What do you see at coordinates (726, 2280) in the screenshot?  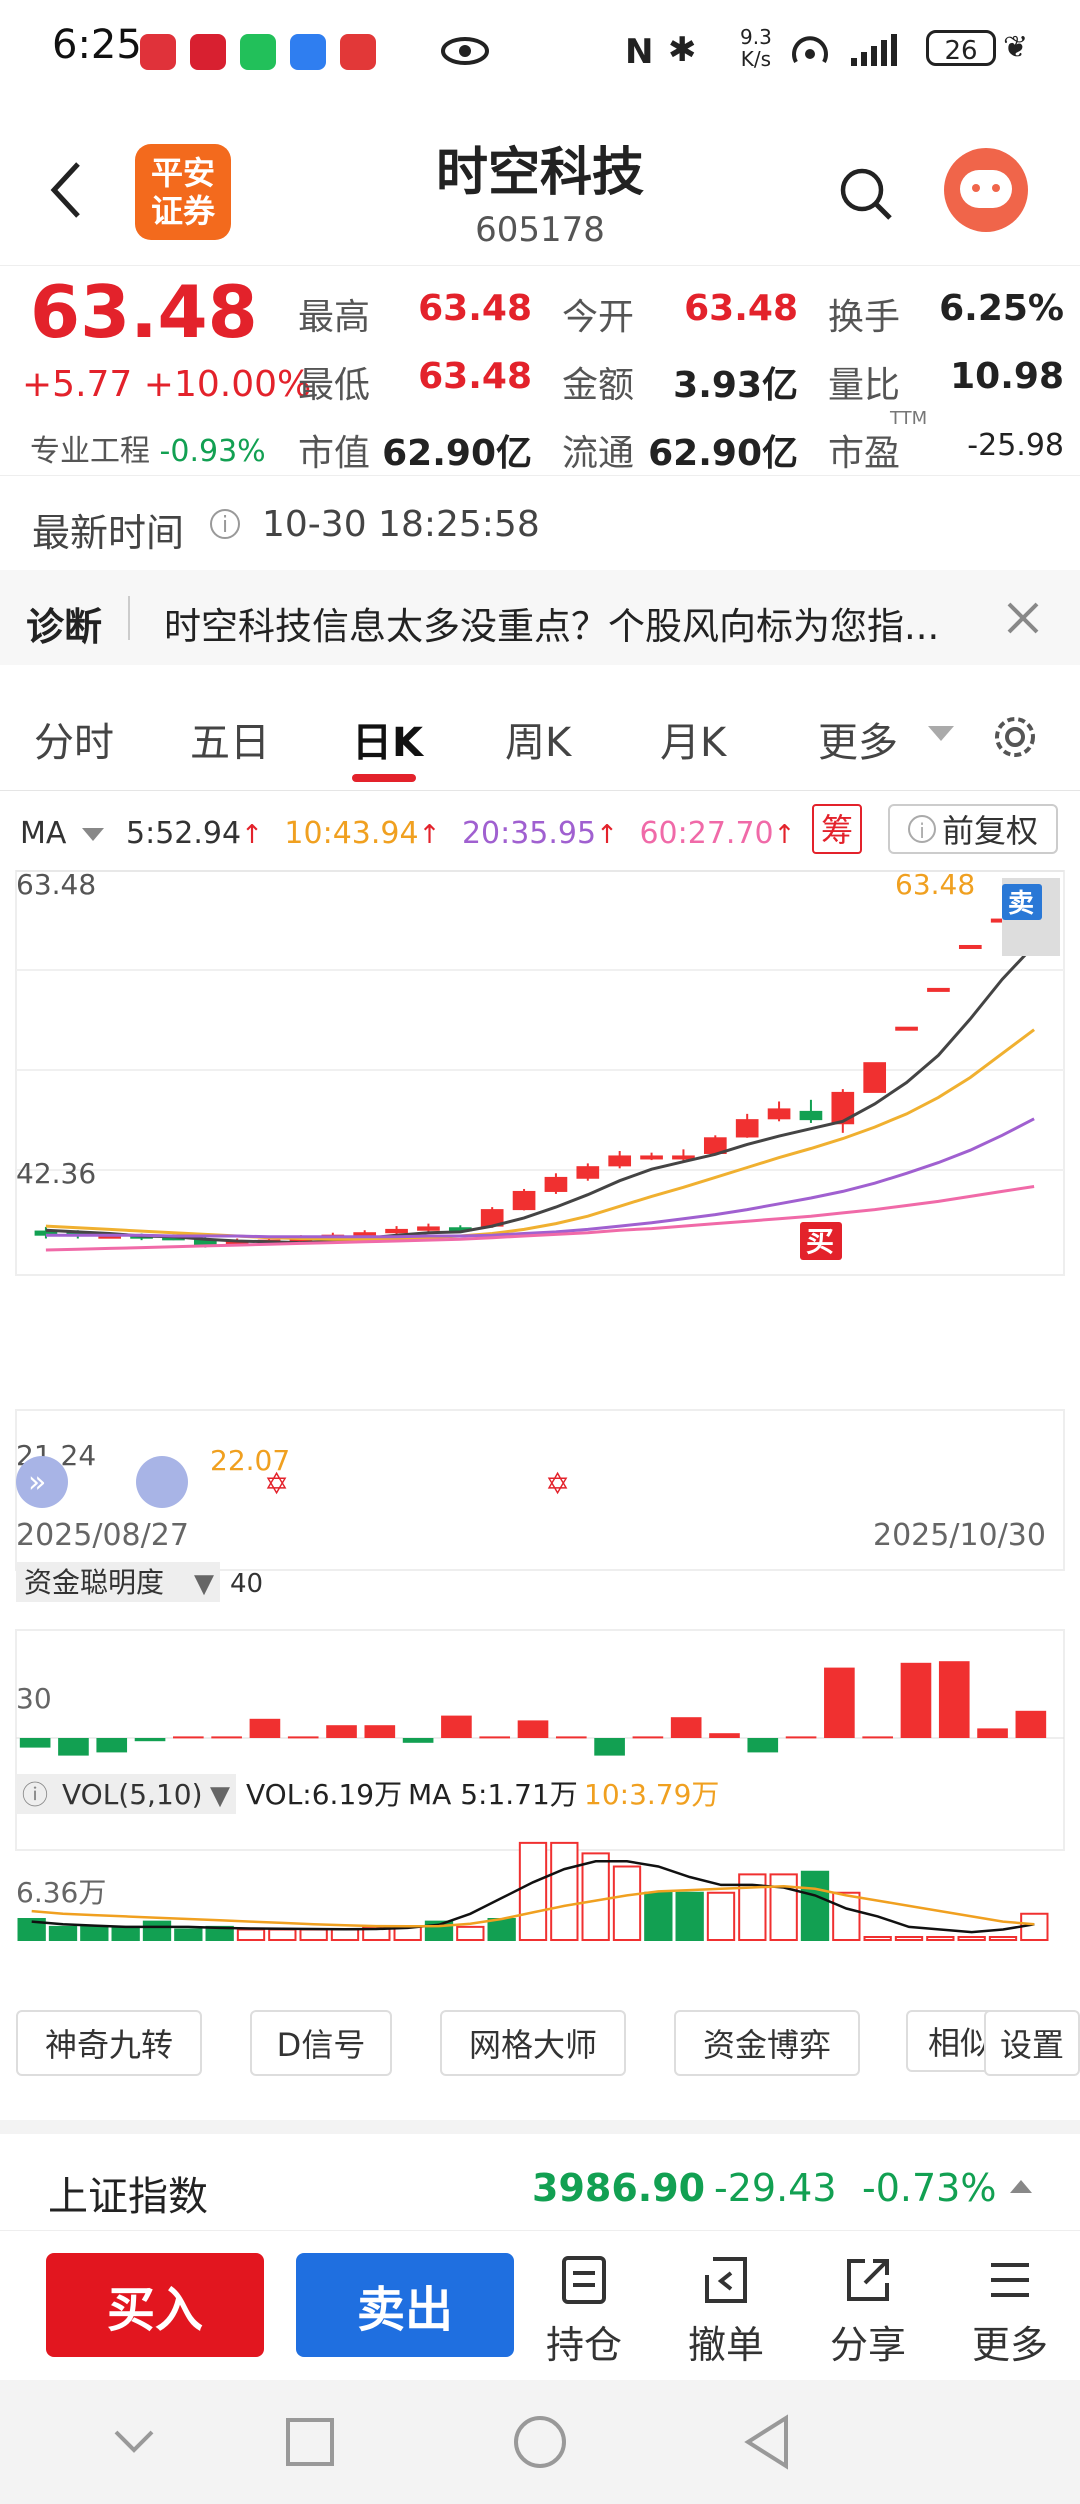 I see `cancel-order-icon` at bounding box center [726, 2280].